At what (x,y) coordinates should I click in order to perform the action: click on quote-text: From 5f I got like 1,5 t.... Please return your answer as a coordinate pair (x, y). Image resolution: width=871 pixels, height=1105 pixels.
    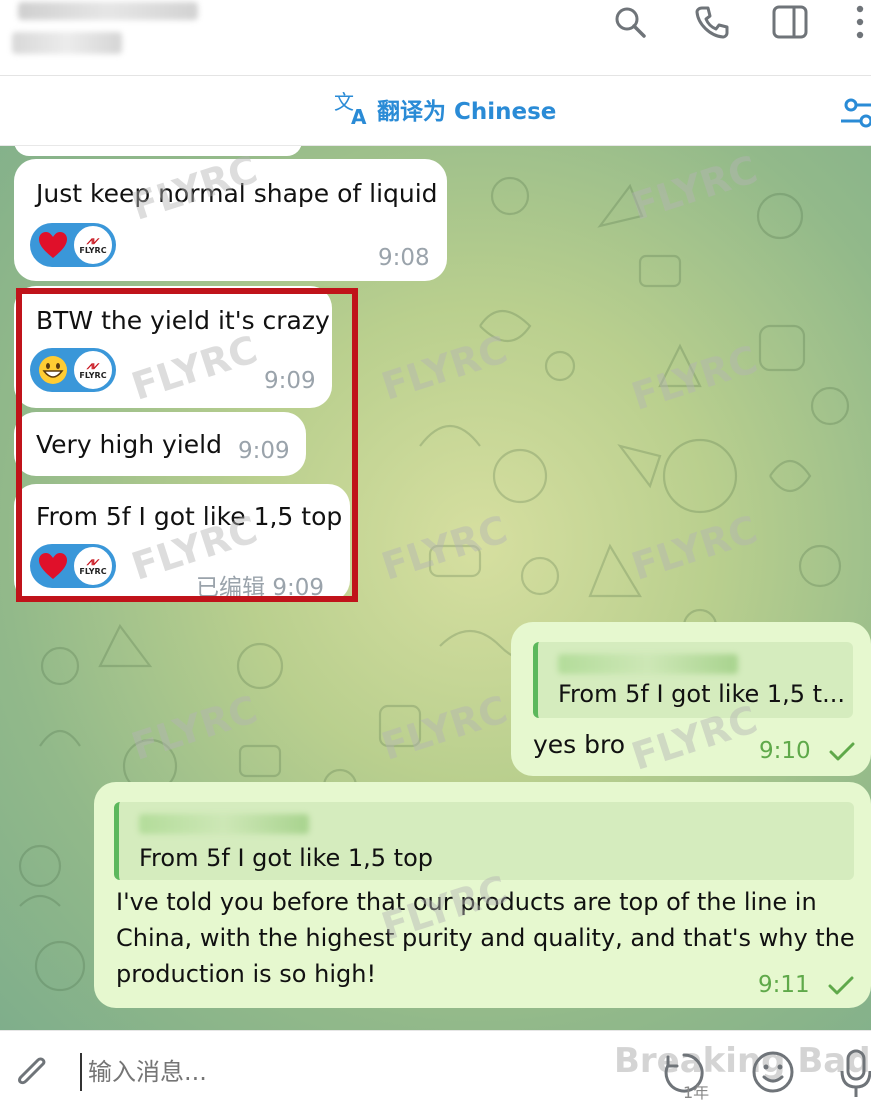
    Looking at the image, I should click on (701, 694).